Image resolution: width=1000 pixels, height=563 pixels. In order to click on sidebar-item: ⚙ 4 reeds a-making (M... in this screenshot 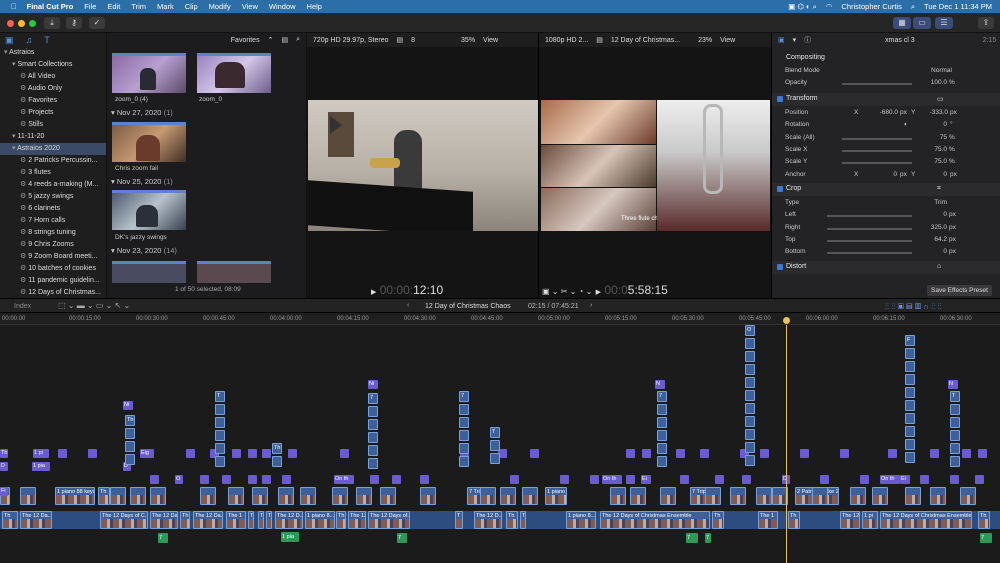, I will do `click(53, 185)`.